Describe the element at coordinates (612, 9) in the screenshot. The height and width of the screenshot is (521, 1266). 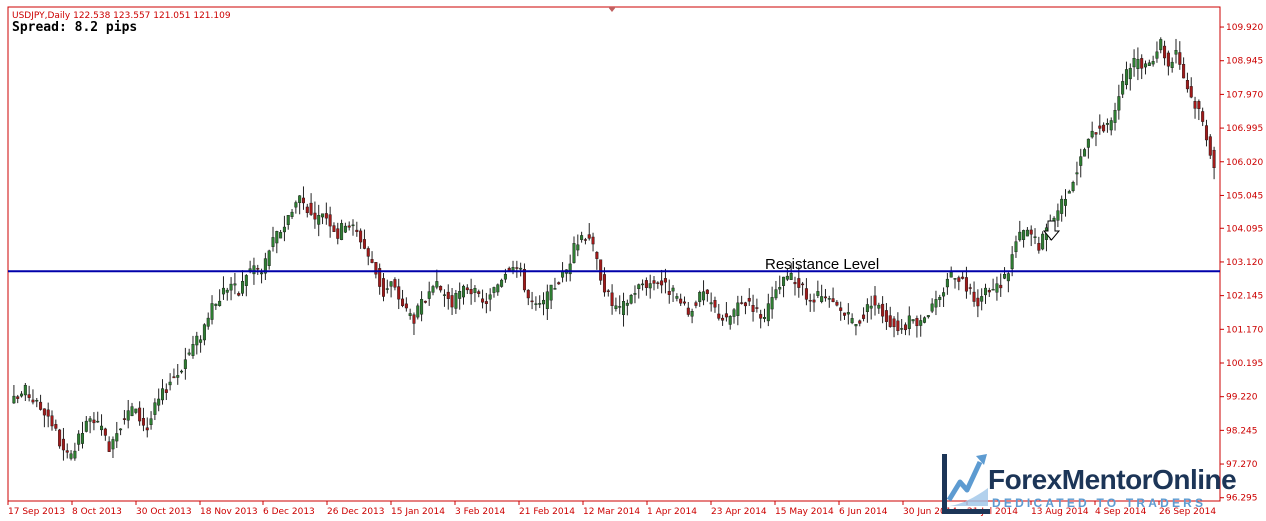
I see `shift-marker-icon` at that location.